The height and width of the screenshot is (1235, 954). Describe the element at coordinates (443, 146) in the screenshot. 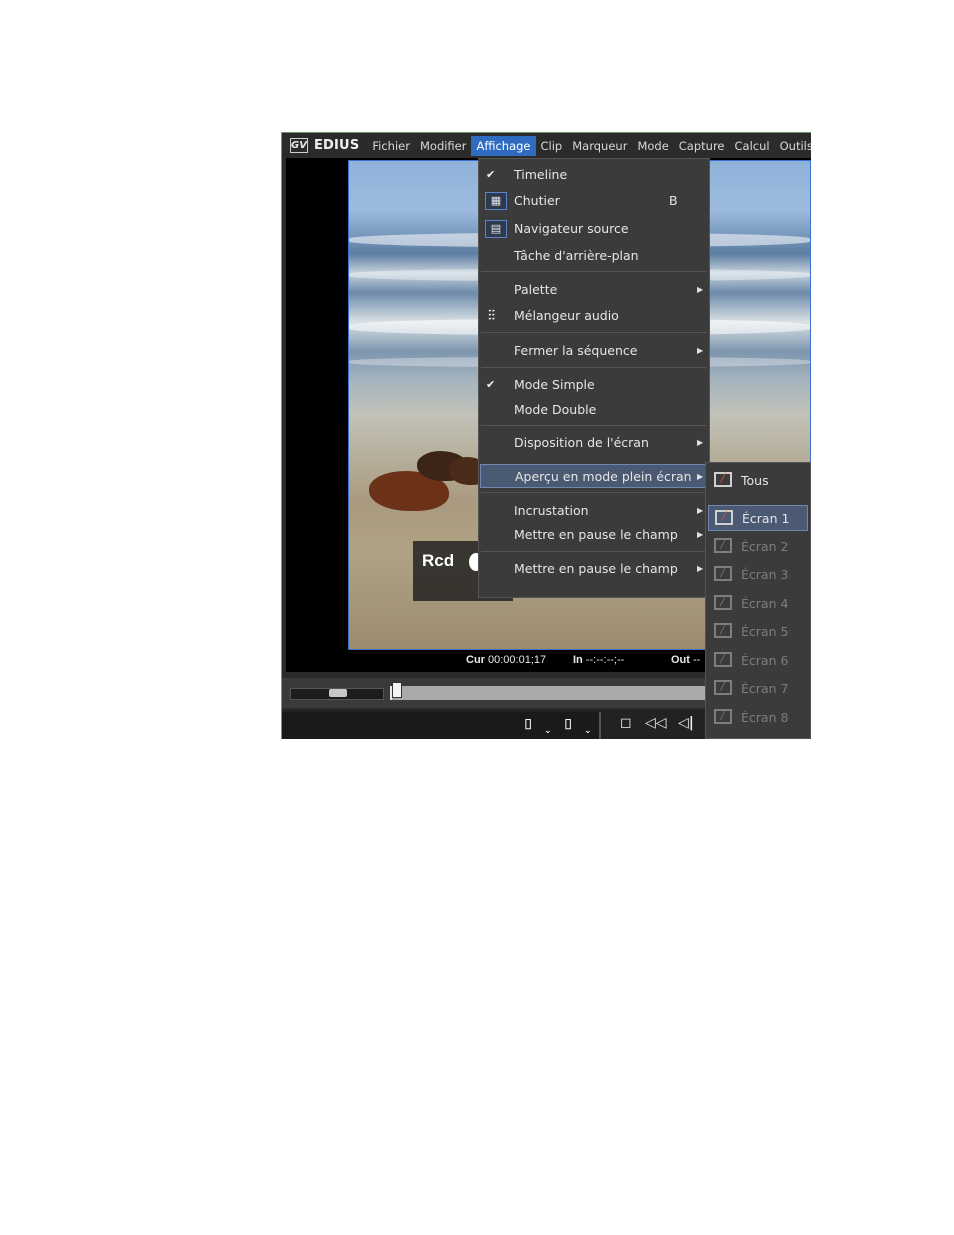

I see `menu-modifier: Modifier` at that location.